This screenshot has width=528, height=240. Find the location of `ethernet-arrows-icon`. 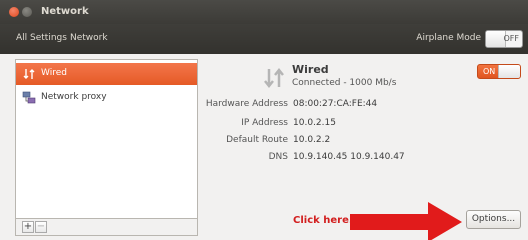

ethernet-arrows-icon is located at coordinates (29, 74).